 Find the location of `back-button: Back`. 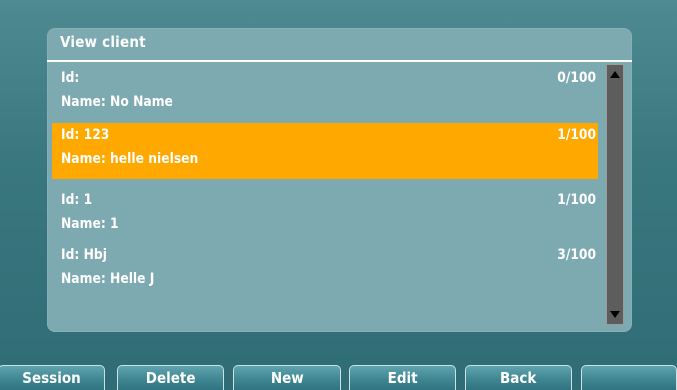

back-button: Back is located at coordinates (518, 377).